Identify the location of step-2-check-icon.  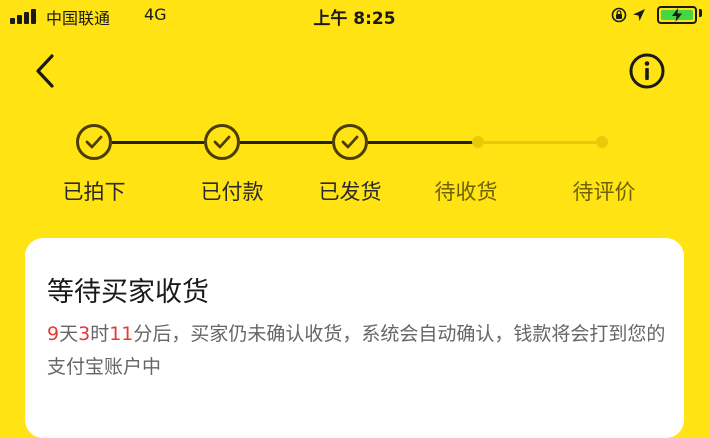
(222, 142).